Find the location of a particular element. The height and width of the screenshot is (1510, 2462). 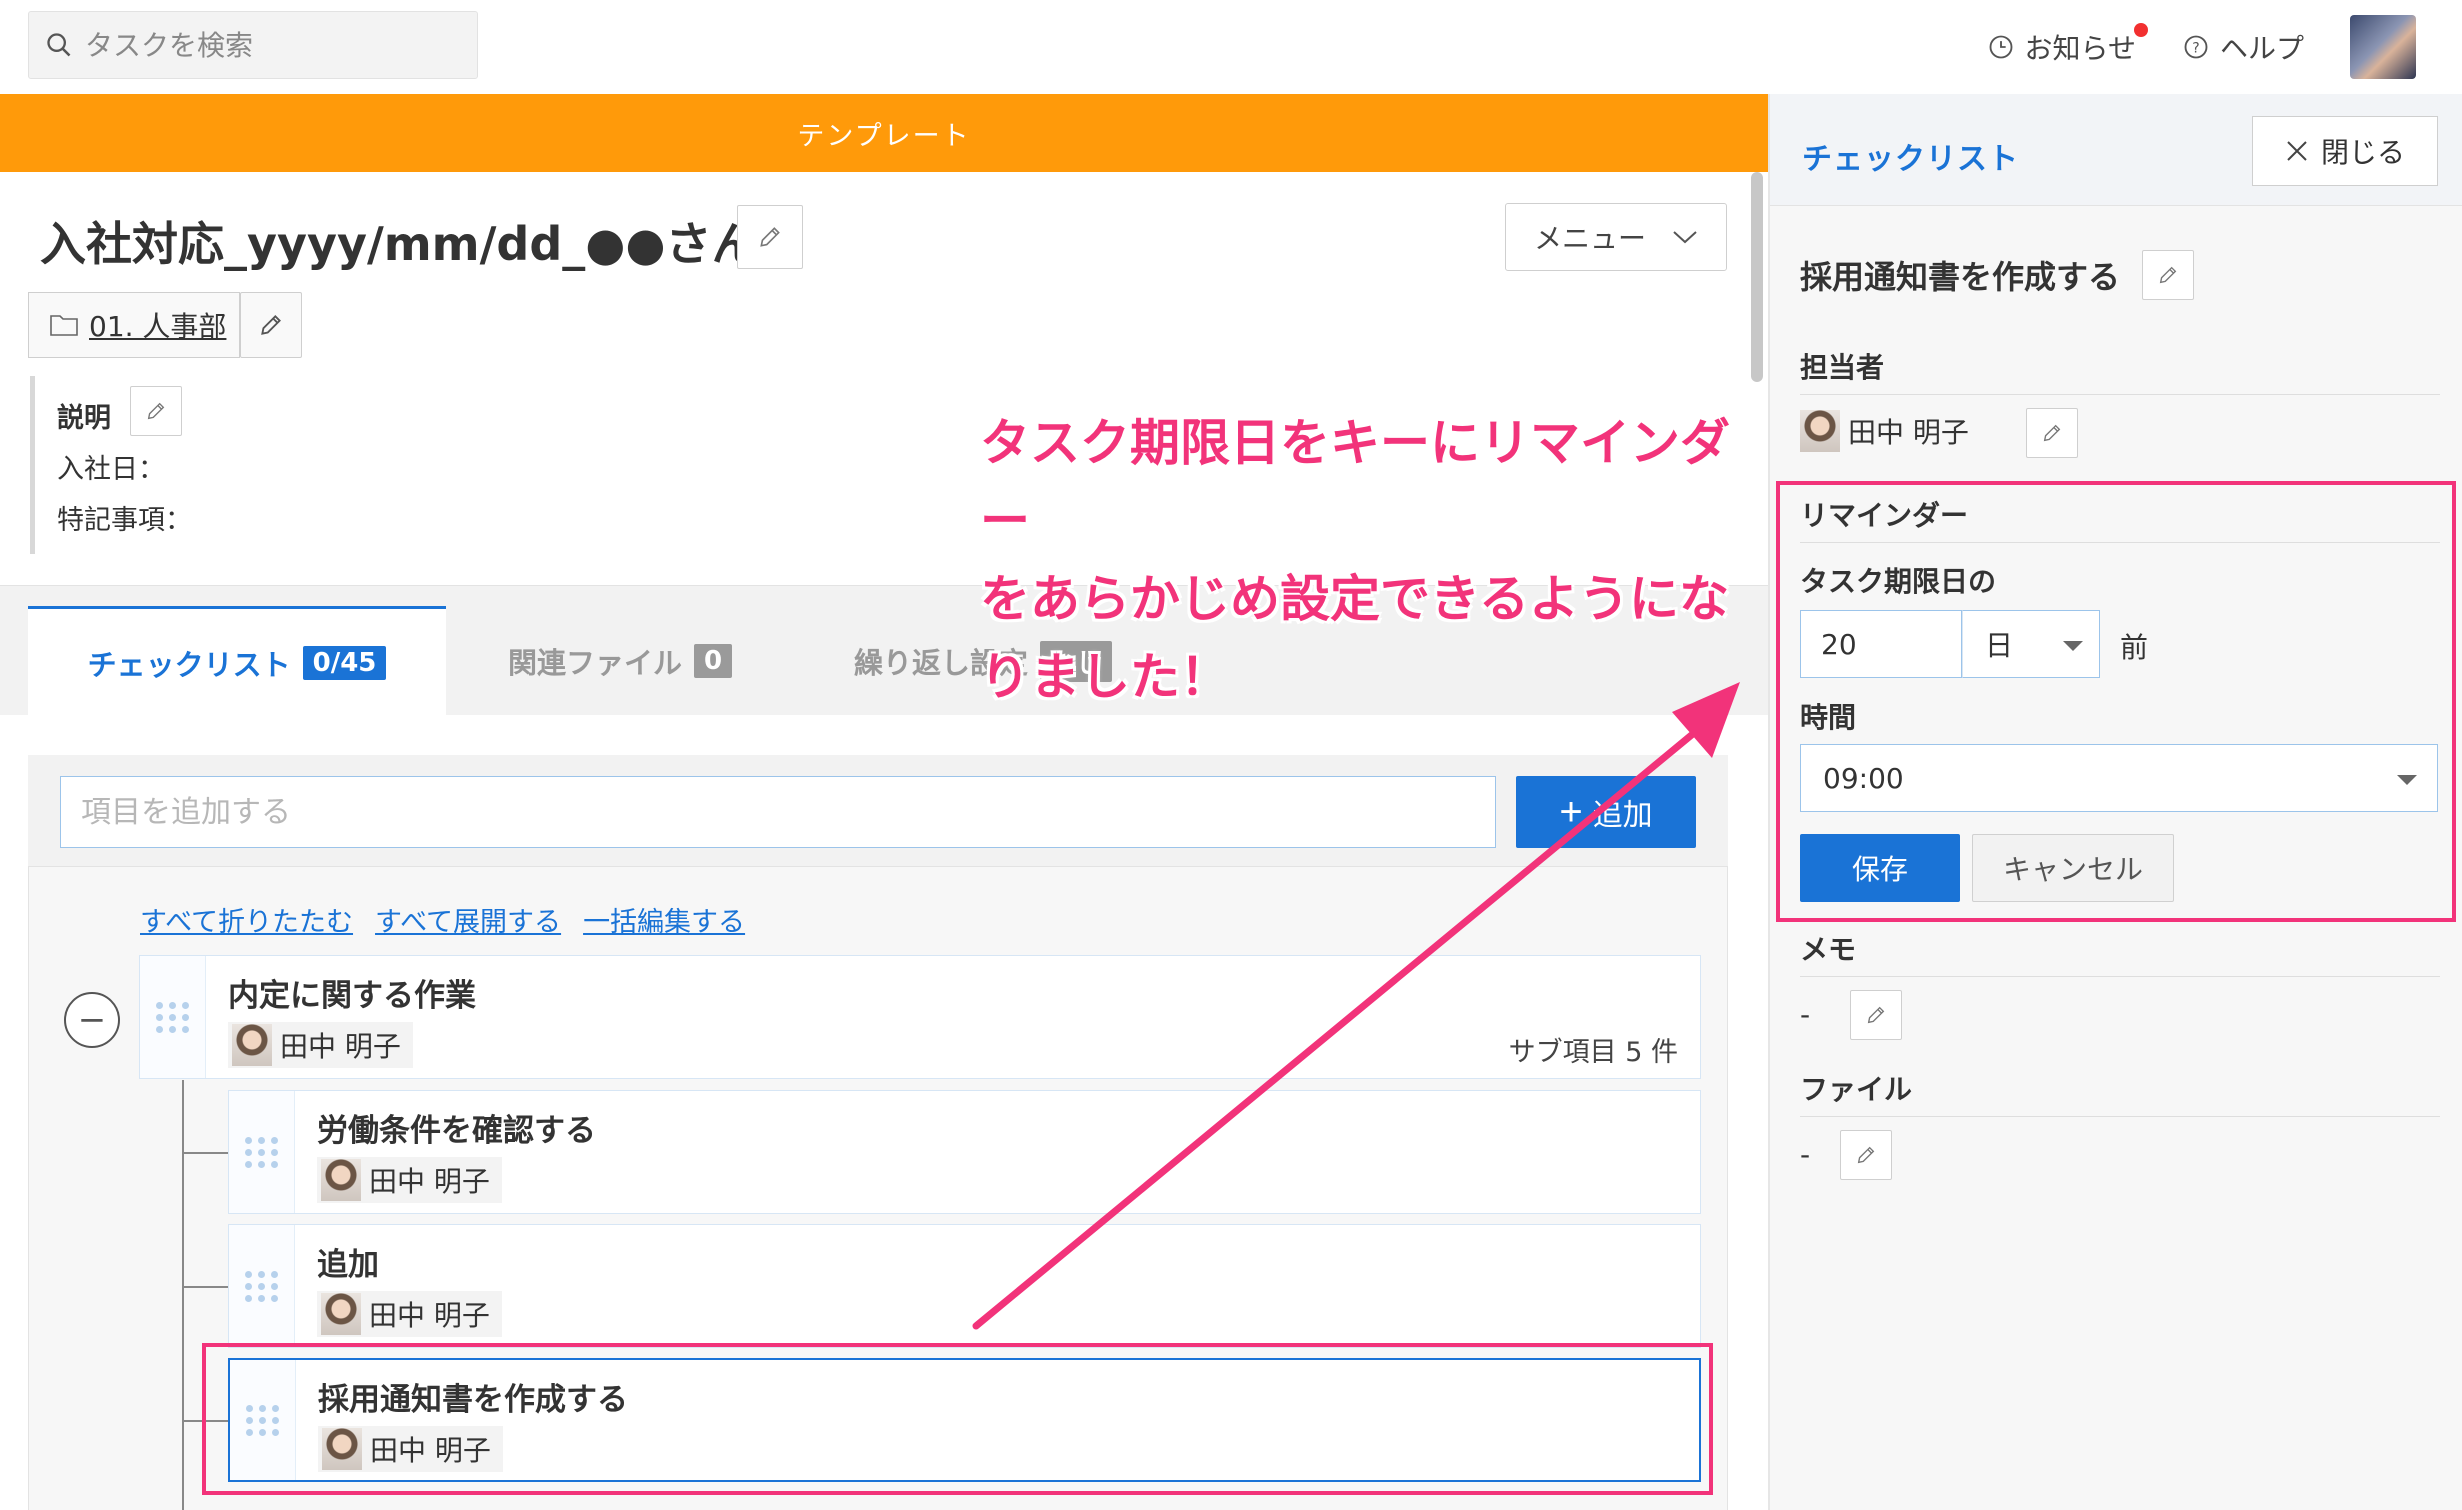

folder-button: 01. 人事部 is located at coordinates (134, 325).